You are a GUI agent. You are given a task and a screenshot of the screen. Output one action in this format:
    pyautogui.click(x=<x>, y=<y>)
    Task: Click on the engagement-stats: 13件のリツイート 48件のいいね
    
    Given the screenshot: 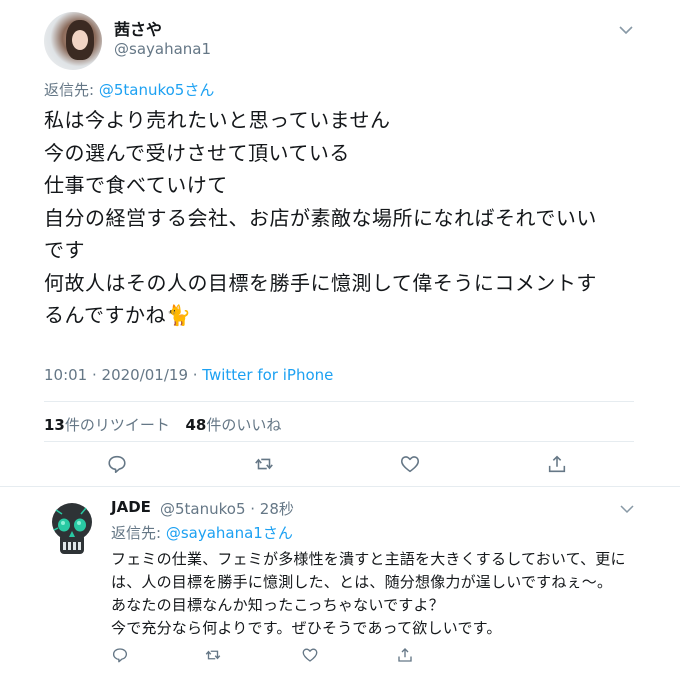 What is the action you would take?
    pyautogui.click(x=162, y=424)
    